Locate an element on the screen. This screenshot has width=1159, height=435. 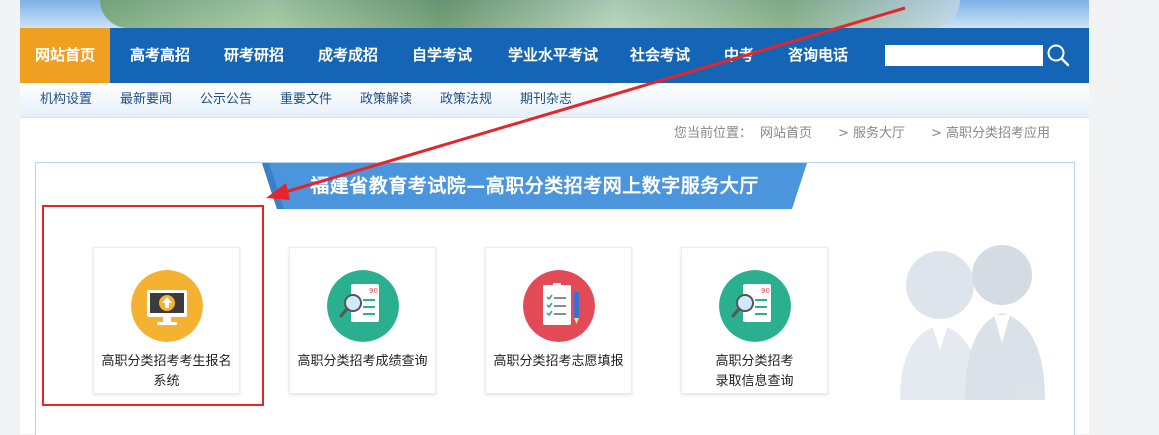
page-title: 福建省教育考试院—高职分类招考网上数字服务大厅 is located at coordinates (534, 186).